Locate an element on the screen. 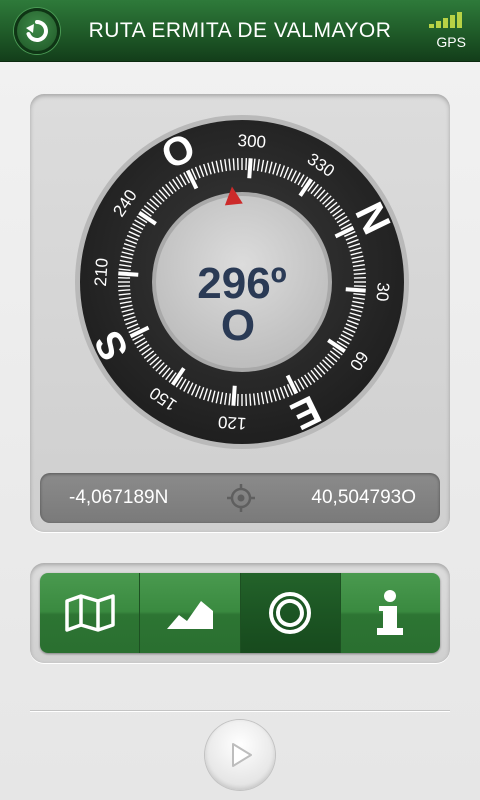 Image resolution: width=480 pixels, height=800 pixels. play-button is located at coordinates (240, 755).